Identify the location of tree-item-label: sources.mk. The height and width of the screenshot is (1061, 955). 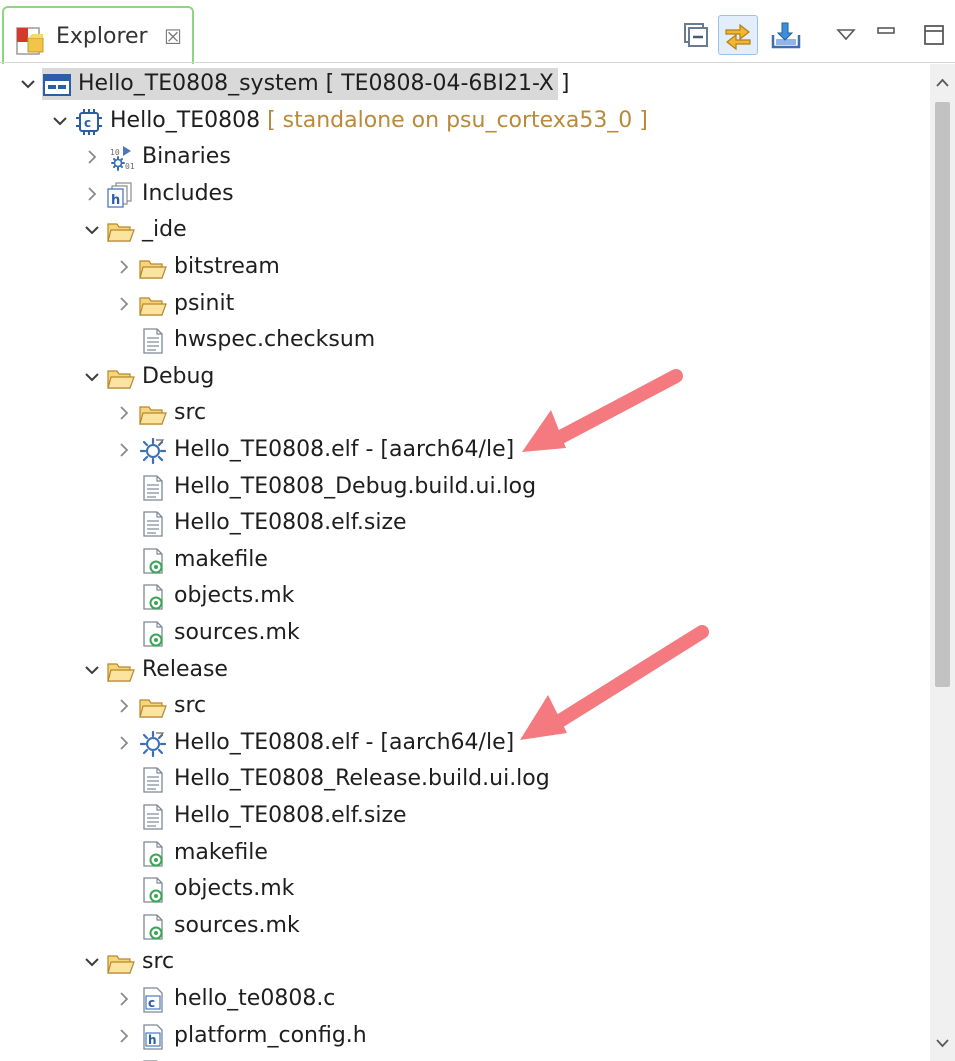
(237, 926).